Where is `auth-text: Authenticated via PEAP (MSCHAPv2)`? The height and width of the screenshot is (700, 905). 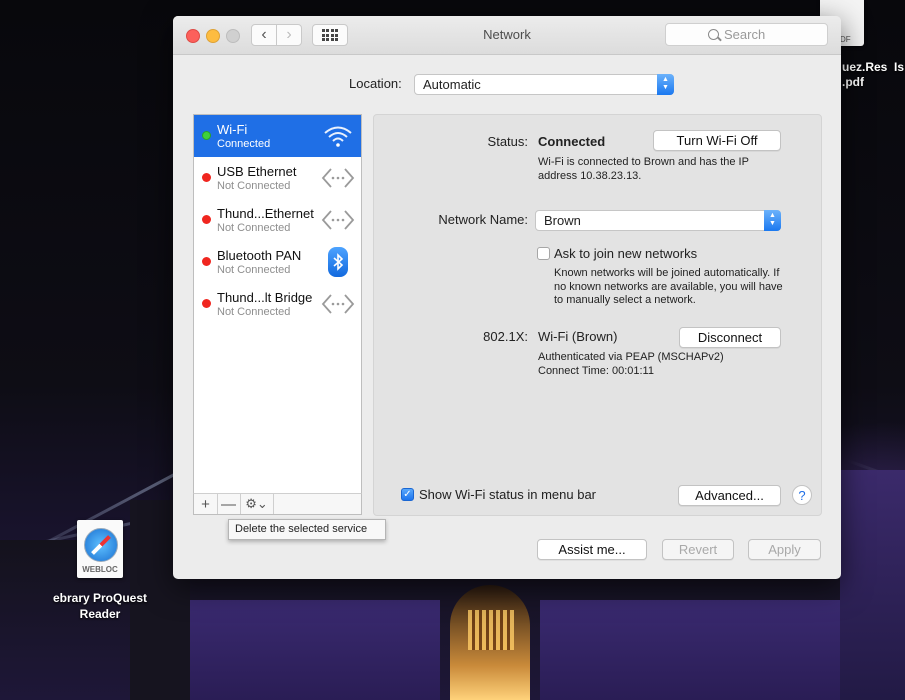 auth-text: Authenticated via PEAP (MSCHAPv2) is located at coordinates (631, 357).